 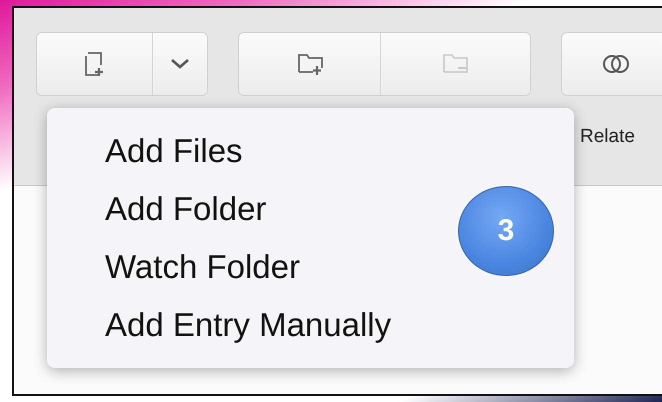 I want to click on menu-item: Add Folder, so click(x=185, y=209).